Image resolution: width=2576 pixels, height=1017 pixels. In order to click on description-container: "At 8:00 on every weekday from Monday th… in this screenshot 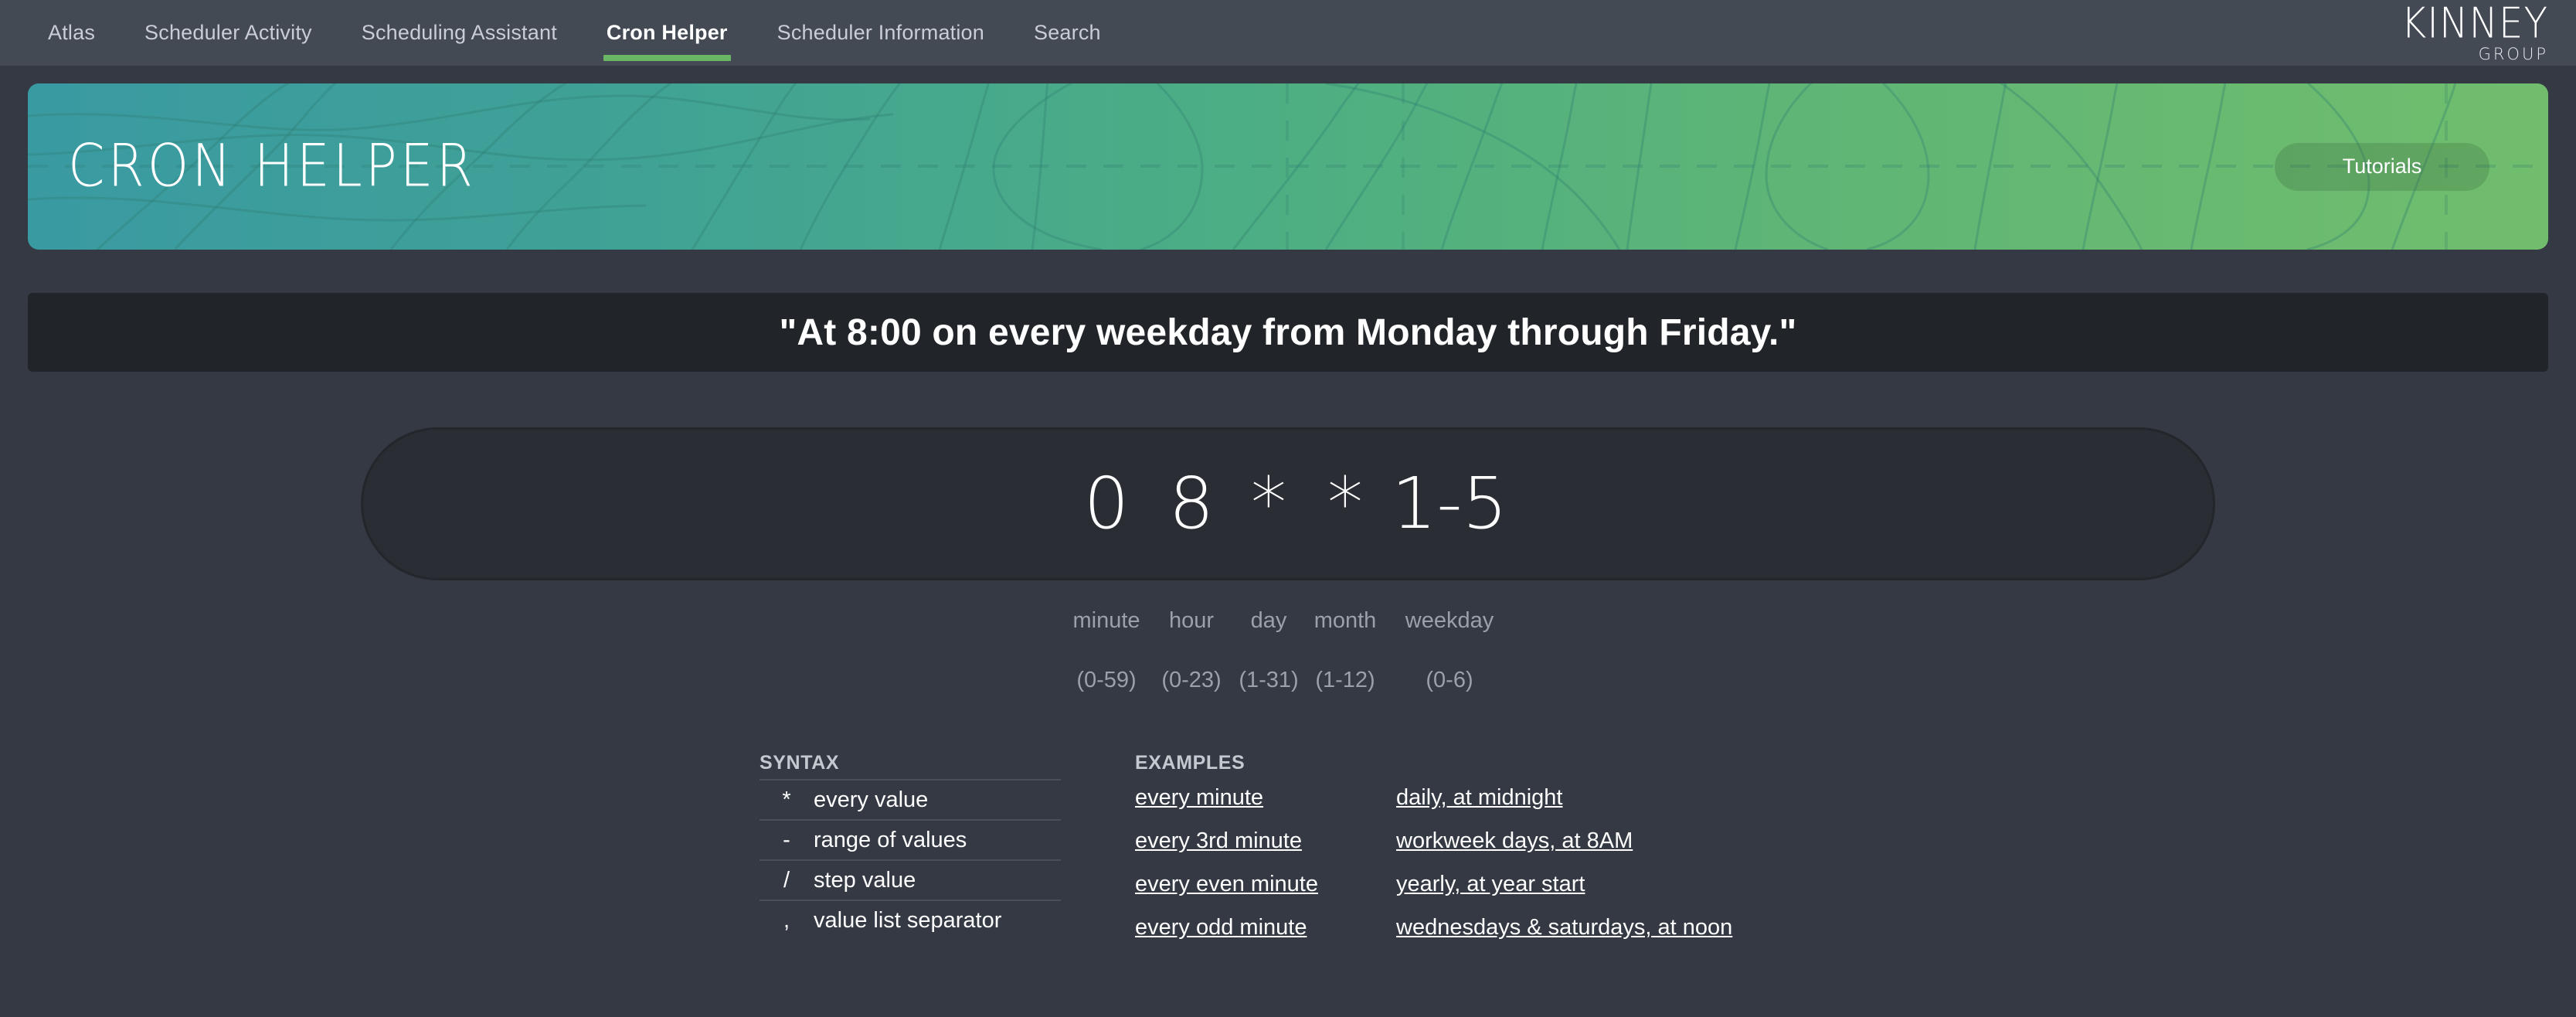, I will do `click(1288, 311)`.